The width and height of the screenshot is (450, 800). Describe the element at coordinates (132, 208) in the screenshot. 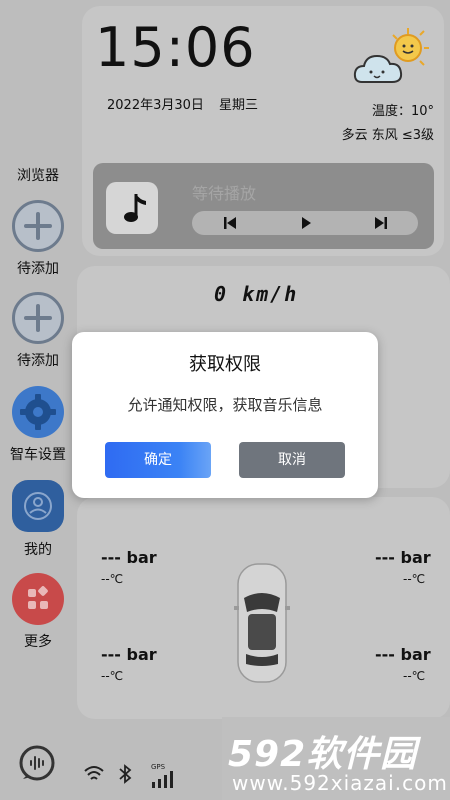

I see `music-note-icon` at that location.